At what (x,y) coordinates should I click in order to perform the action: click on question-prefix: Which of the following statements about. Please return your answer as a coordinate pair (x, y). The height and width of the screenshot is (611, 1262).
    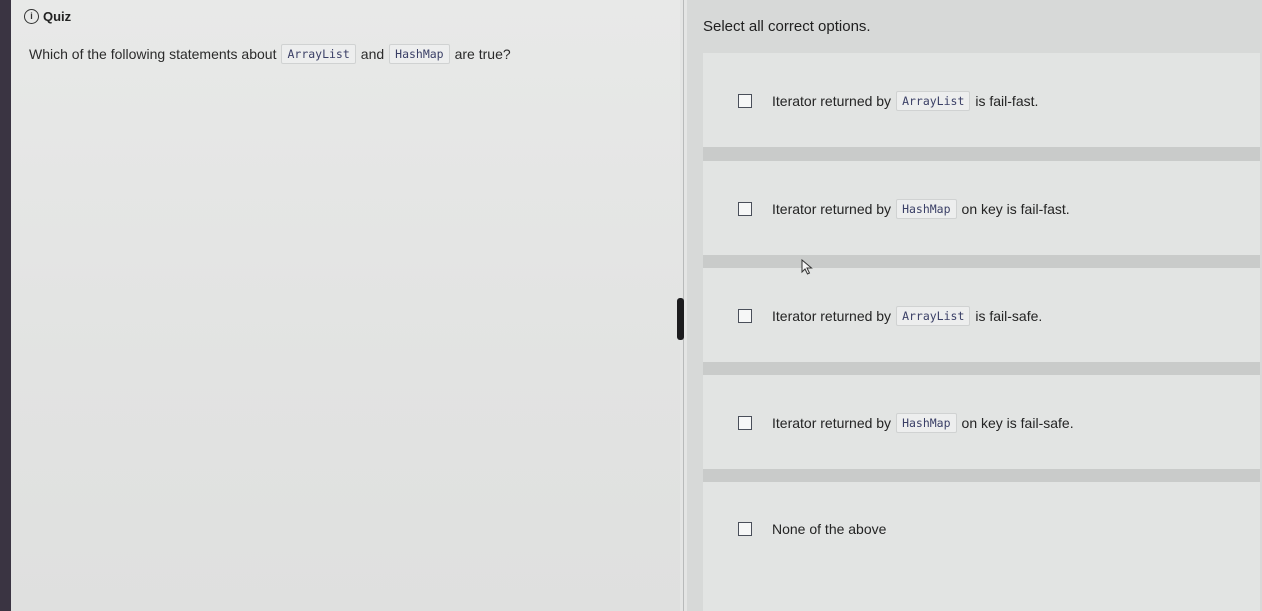
    Looking at the image, I should click on (153, 54).